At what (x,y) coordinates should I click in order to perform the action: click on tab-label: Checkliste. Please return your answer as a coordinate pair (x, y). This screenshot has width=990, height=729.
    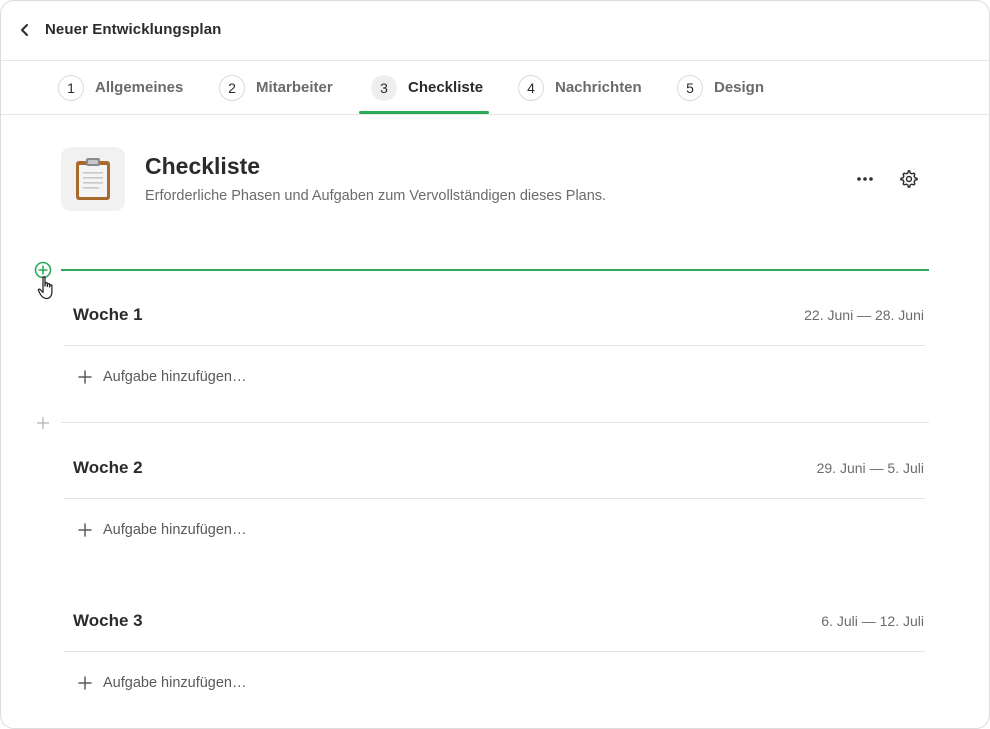
    Looking at the image, I should click on (446, 87).